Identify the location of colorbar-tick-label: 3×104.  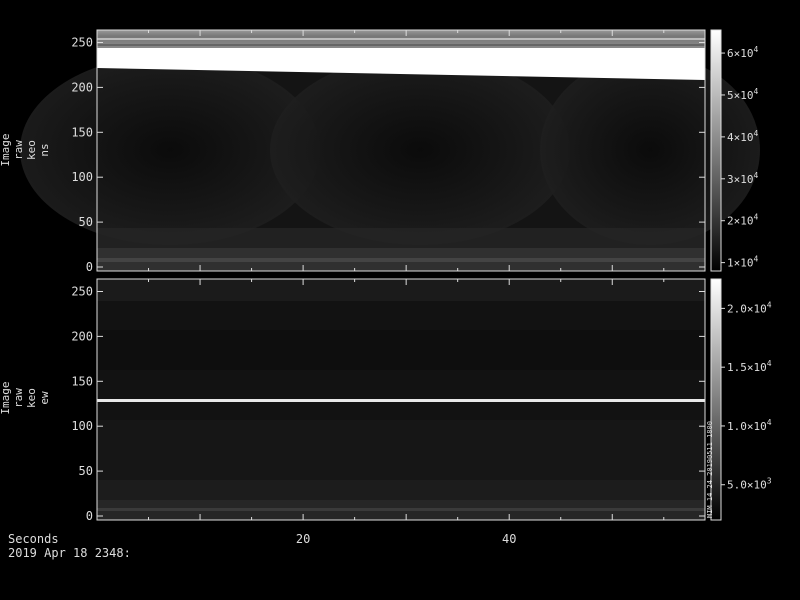
(743, 178).